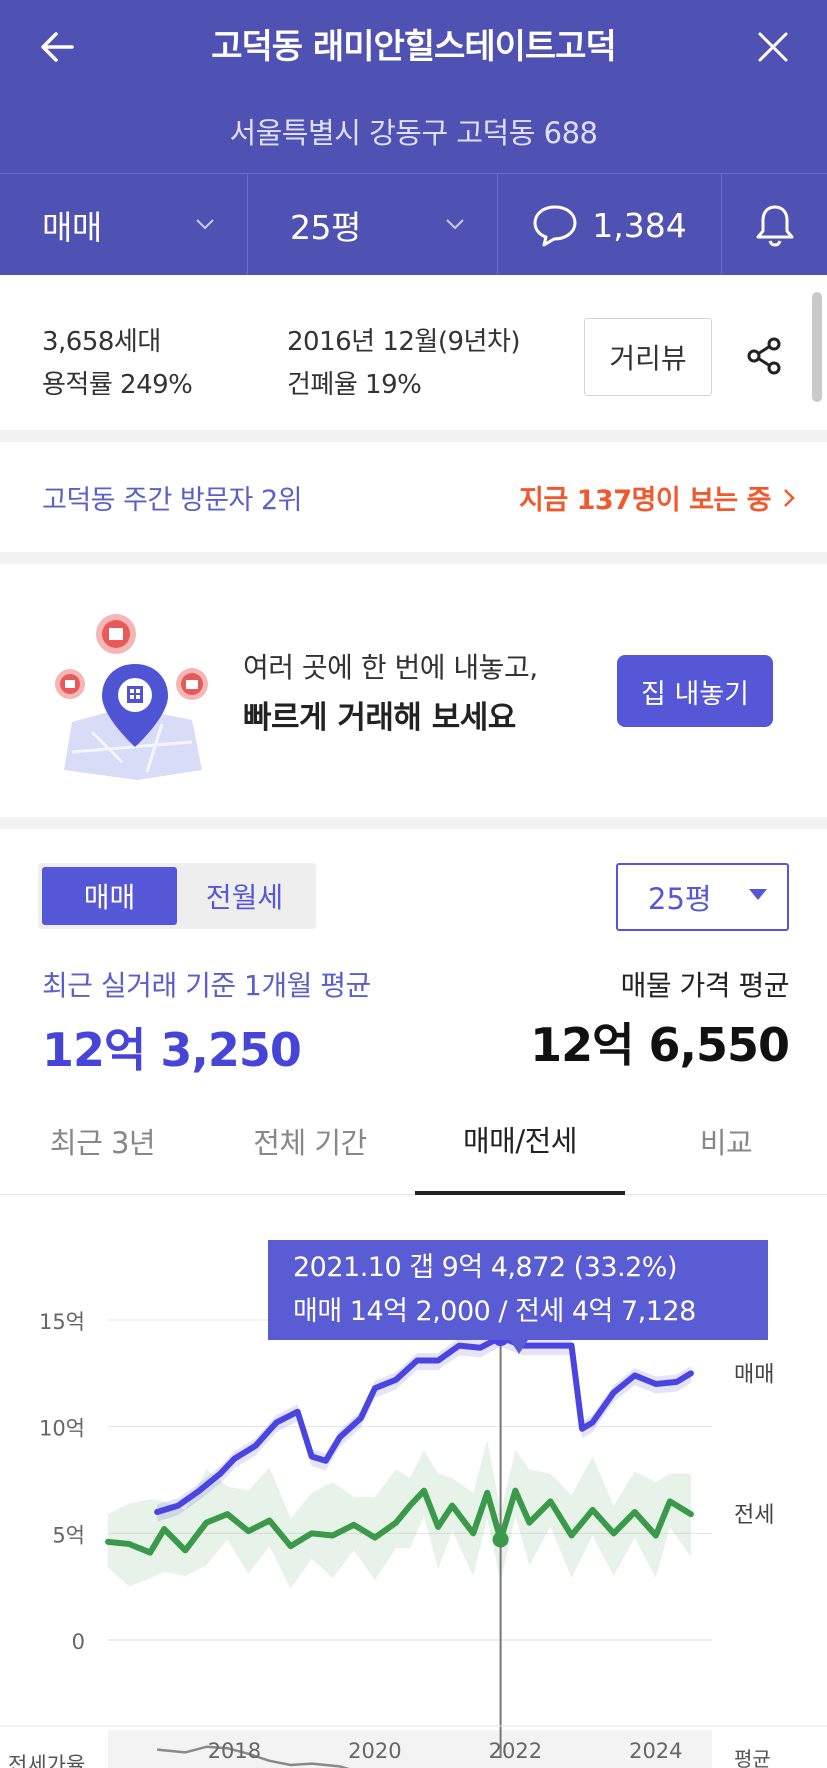 Image resolution: width=827 pixels, height=1768 pixels. I want to click on ratio-axis-label: 전세가율, so click(46, 1760).